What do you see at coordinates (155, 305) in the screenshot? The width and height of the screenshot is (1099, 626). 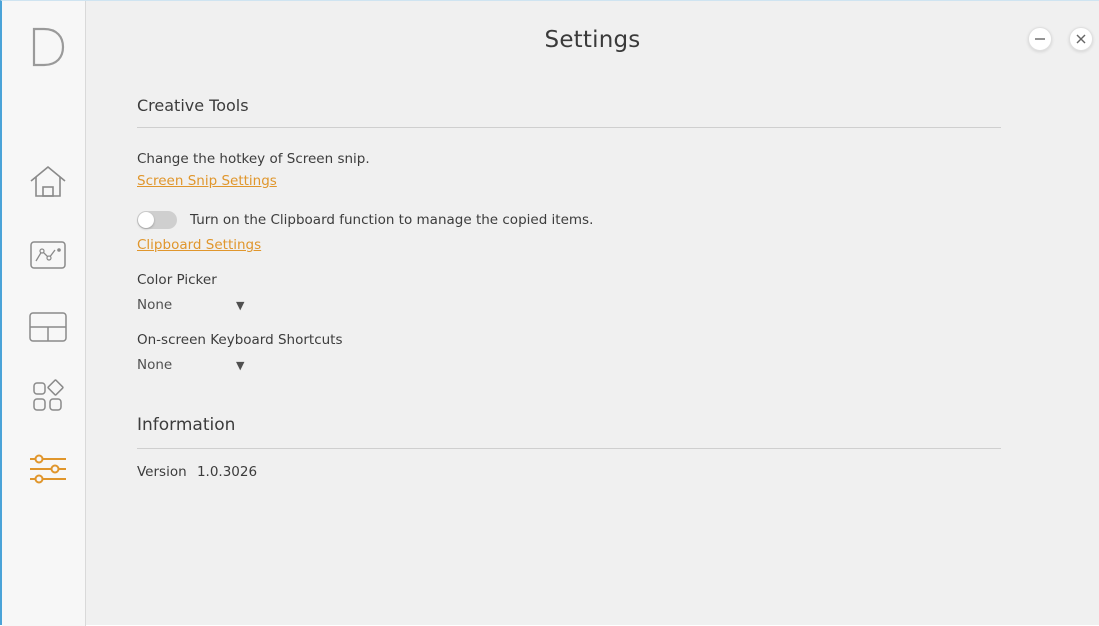 I see `color-picker-value: None` at bounding box center [155, 305].